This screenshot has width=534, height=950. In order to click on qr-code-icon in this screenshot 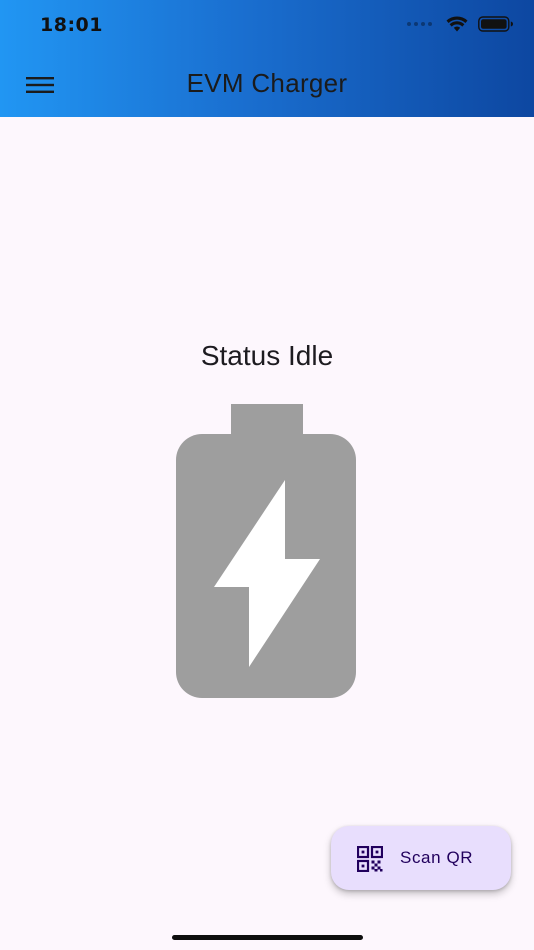, I will do `click(370, 859)`.